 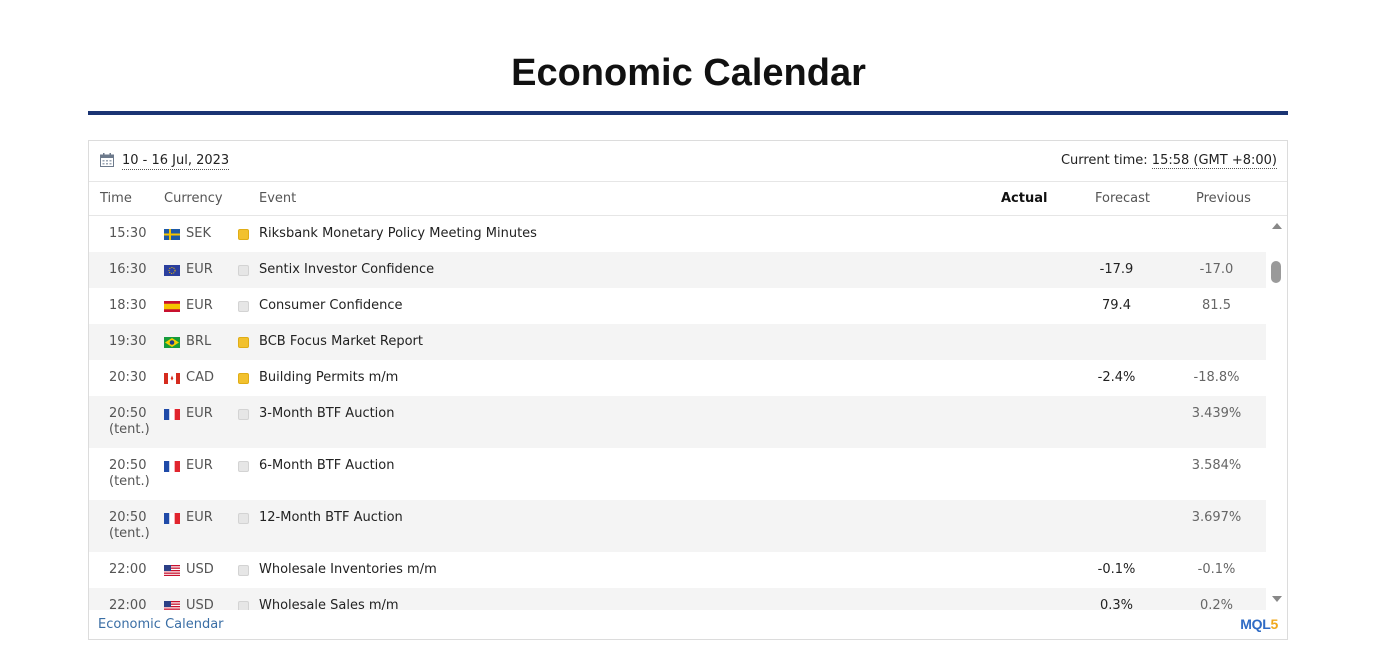 What do you see at coordinates (1259, 624) in the screenshot?
I see `mql5-logo: MQL5` at bounding box center [1259, 624].